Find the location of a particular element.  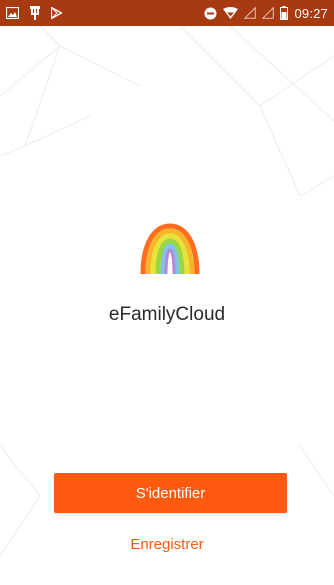

rainbow-logo-icon is located at coordinates (170, 249).